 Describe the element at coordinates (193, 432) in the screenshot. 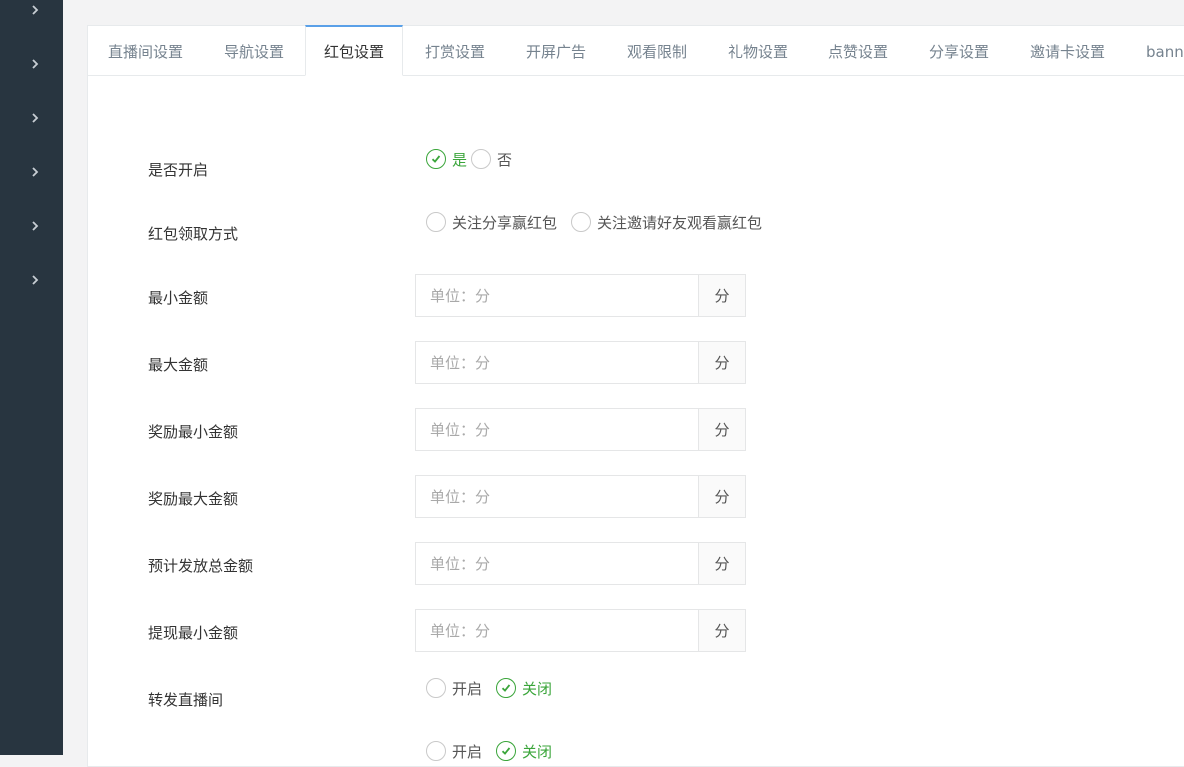

I see `reward-min-label: 奖励最小金额` at that location.